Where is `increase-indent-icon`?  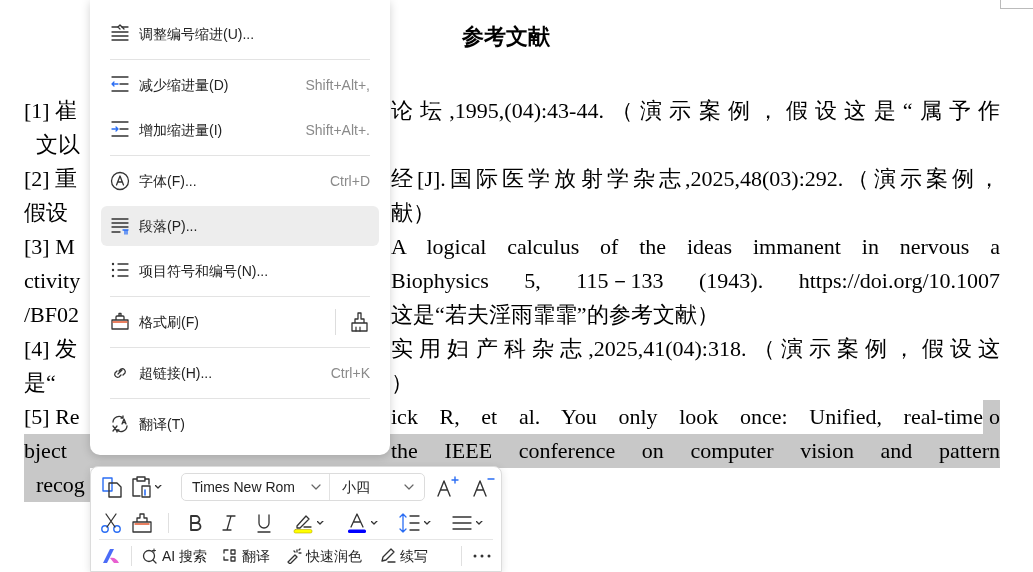
increase-indent-icon is located at coordinates (120, 130).